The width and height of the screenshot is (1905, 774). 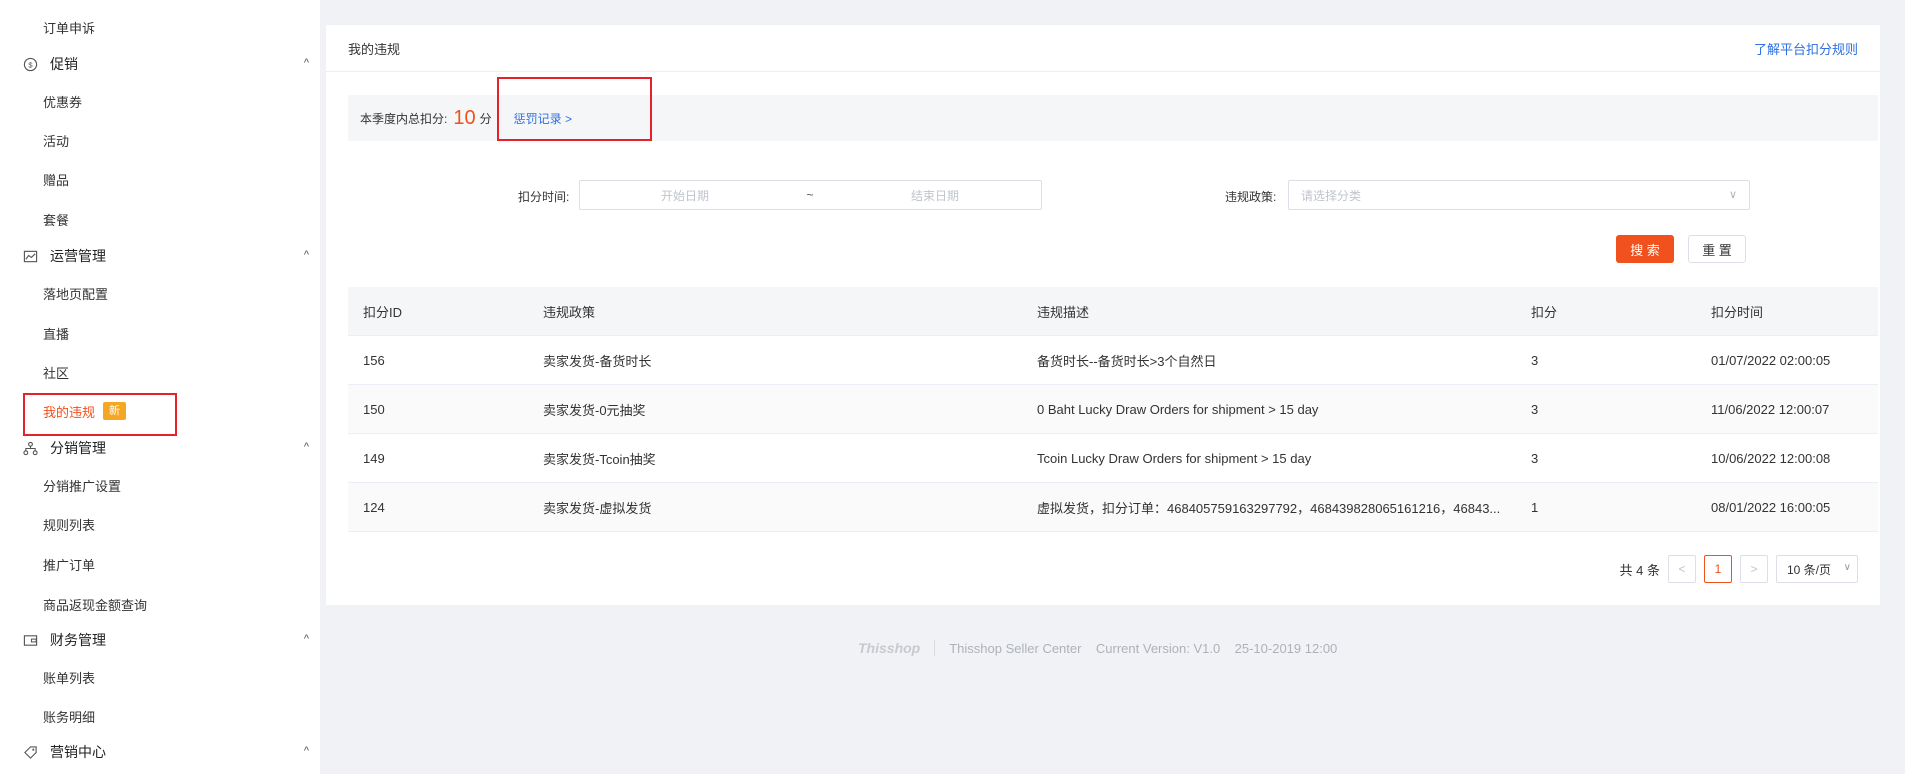 I want to click on sidebar-item-label: 社区, so click(x=56, y=373).